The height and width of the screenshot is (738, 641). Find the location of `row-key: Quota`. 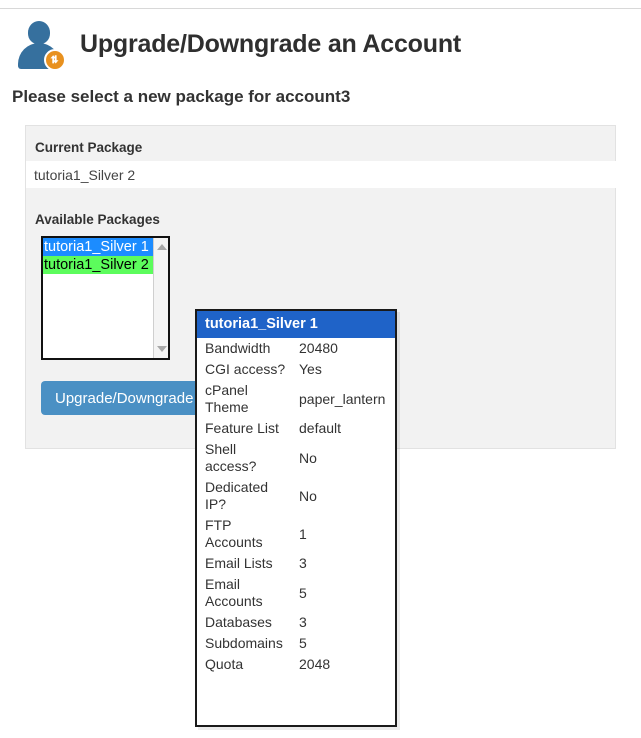

row-key: Quota is located at coordinates (224, 664).